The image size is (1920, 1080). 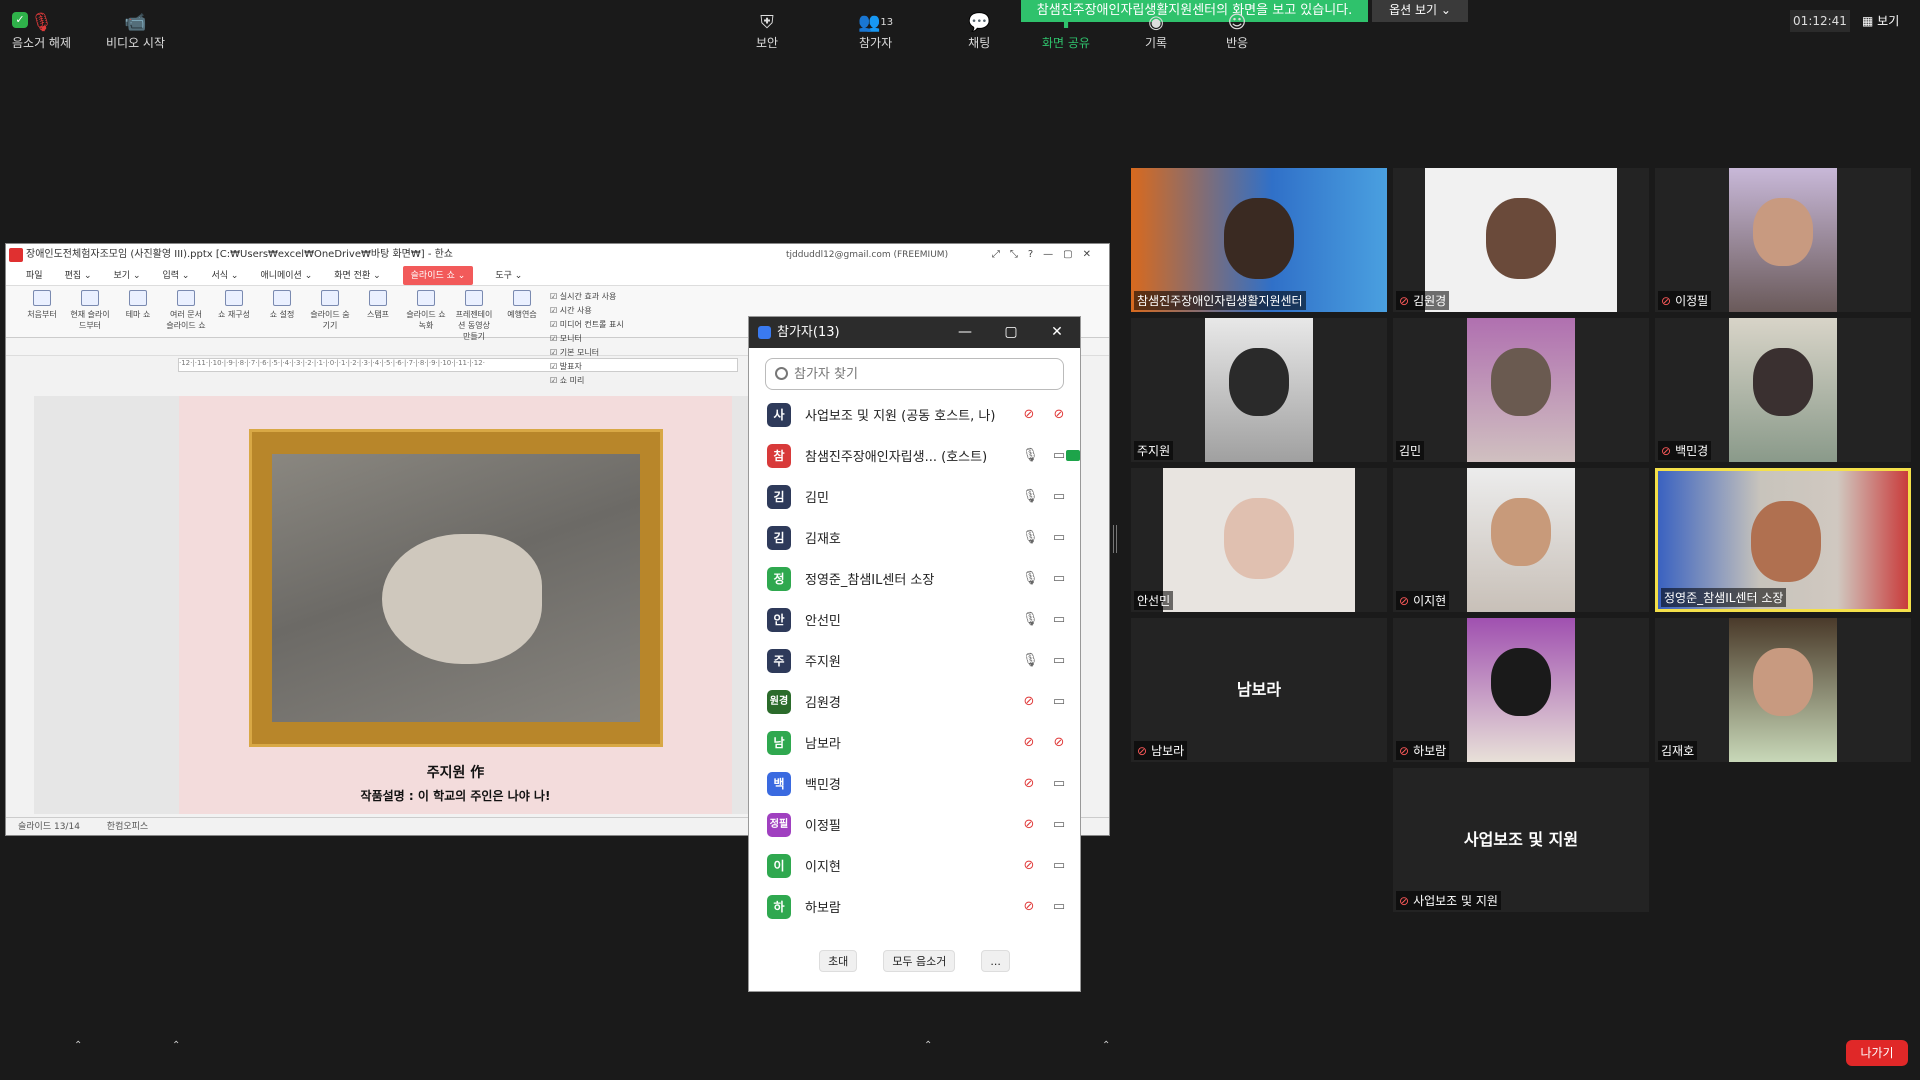 What do you see at coordinates (914, 660) in the screenshot?
I see `participant-row: 주 주지원 🎙 ▭` at bounding box center [914, 660].